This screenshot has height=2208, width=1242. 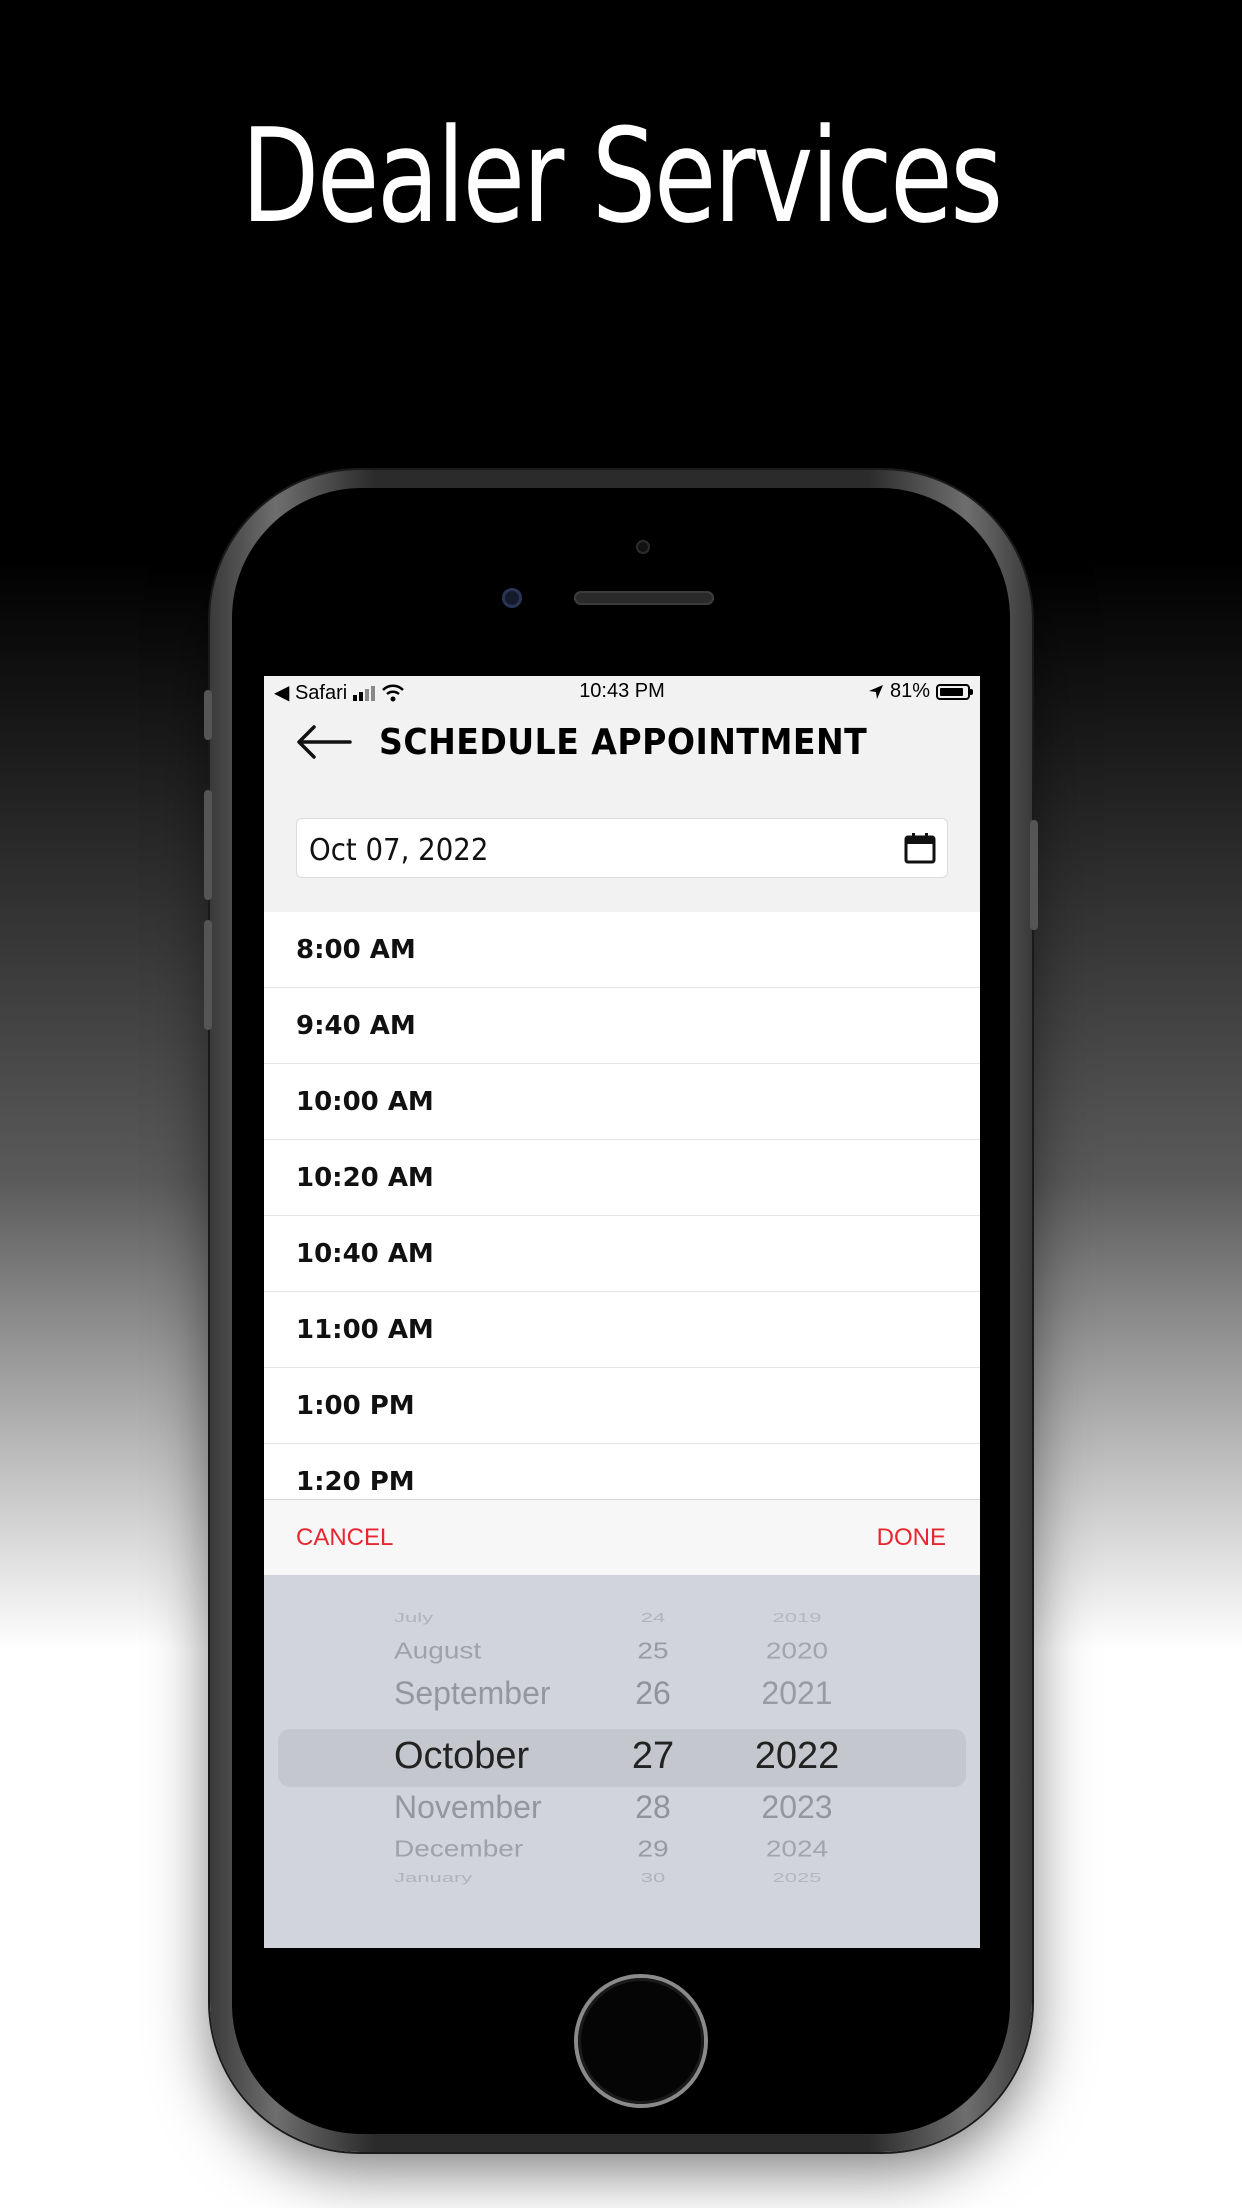 I want to click on time-slot: 10:20 AM, so click(x=622, y=1178).